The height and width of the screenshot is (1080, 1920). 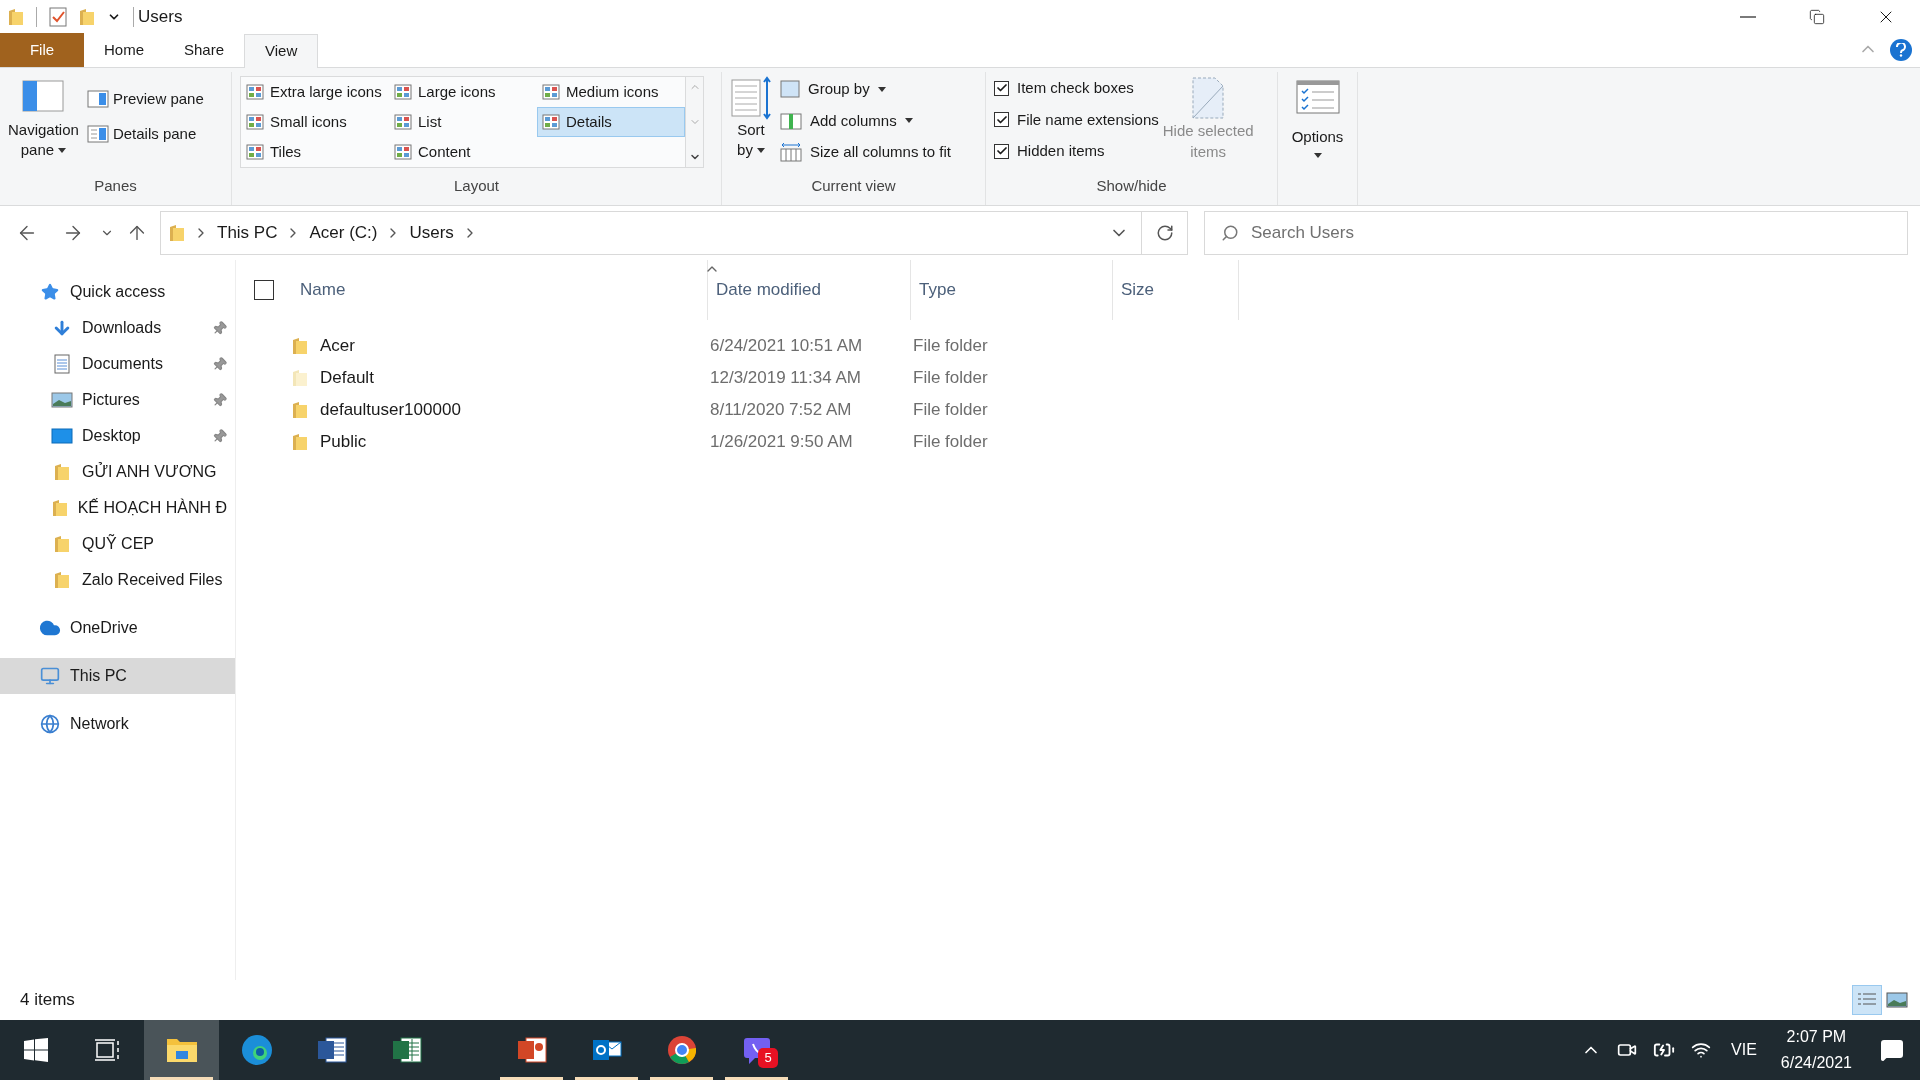 What do you see at coordinates (36, 1050) in the screenshot?
I see `windows-logo-icon` at bounding box center [36, 1050].